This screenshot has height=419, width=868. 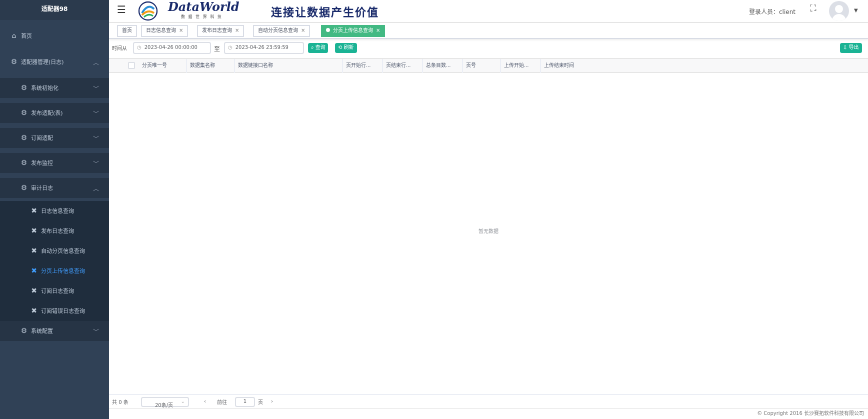 I want to click on sidebar-item-label: 系统初始化, so click(x=45, y=89).